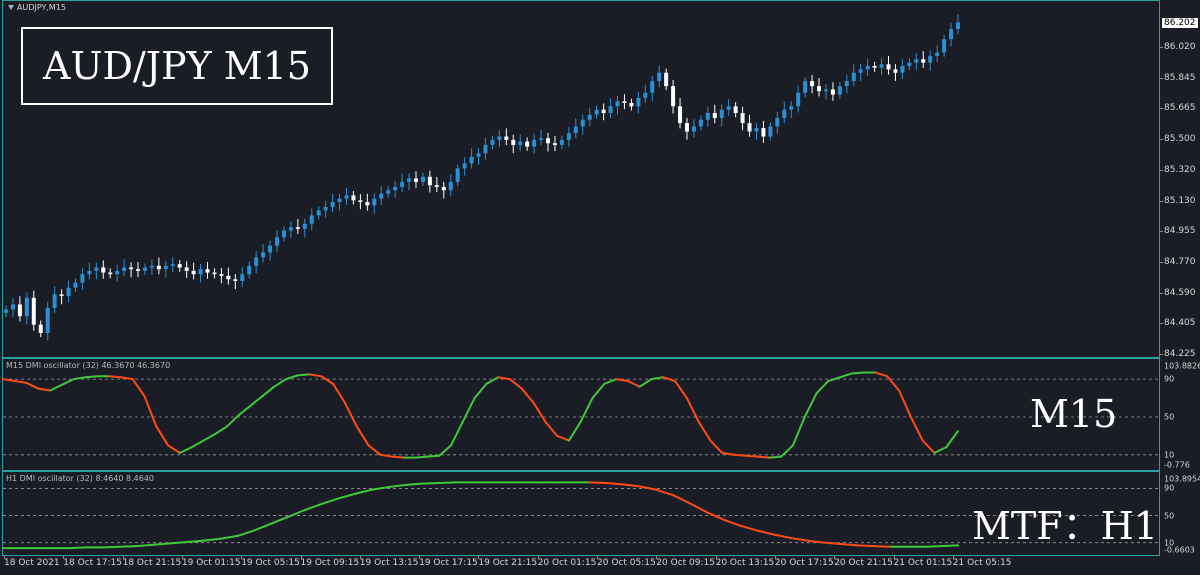 Image resolution: width=1200 pixels, height=575 pixels. What do you see at coordinates (92, 563) in the screenshot?
I see `time-axis-label: 18 Oct 17:15` at bounding box center [92, 563].